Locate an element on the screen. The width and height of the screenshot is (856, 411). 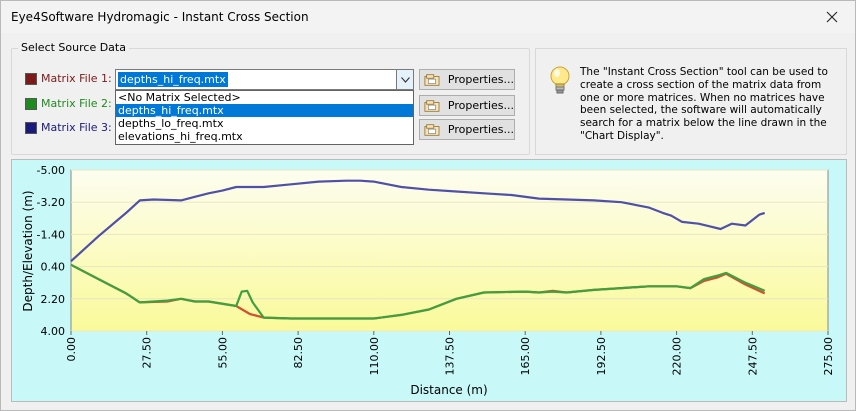
x-tick-label: 247.50 is located at coordinates (752, 356).